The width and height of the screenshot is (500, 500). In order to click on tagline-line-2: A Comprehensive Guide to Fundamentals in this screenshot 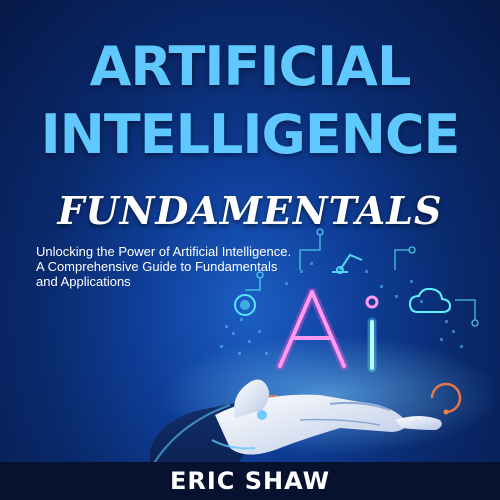, I will do `click(157, 266)`.